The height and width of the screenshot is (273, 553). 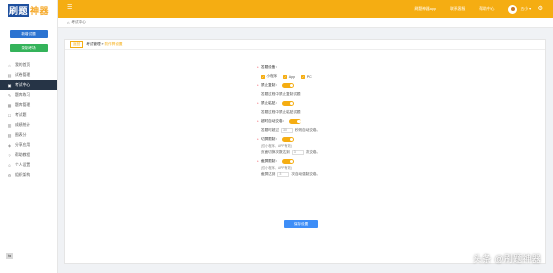 What do you see at coordinates (9, 165) in the screenshot?
I see `user-icon: ☺` at bounding box center [9, 165].